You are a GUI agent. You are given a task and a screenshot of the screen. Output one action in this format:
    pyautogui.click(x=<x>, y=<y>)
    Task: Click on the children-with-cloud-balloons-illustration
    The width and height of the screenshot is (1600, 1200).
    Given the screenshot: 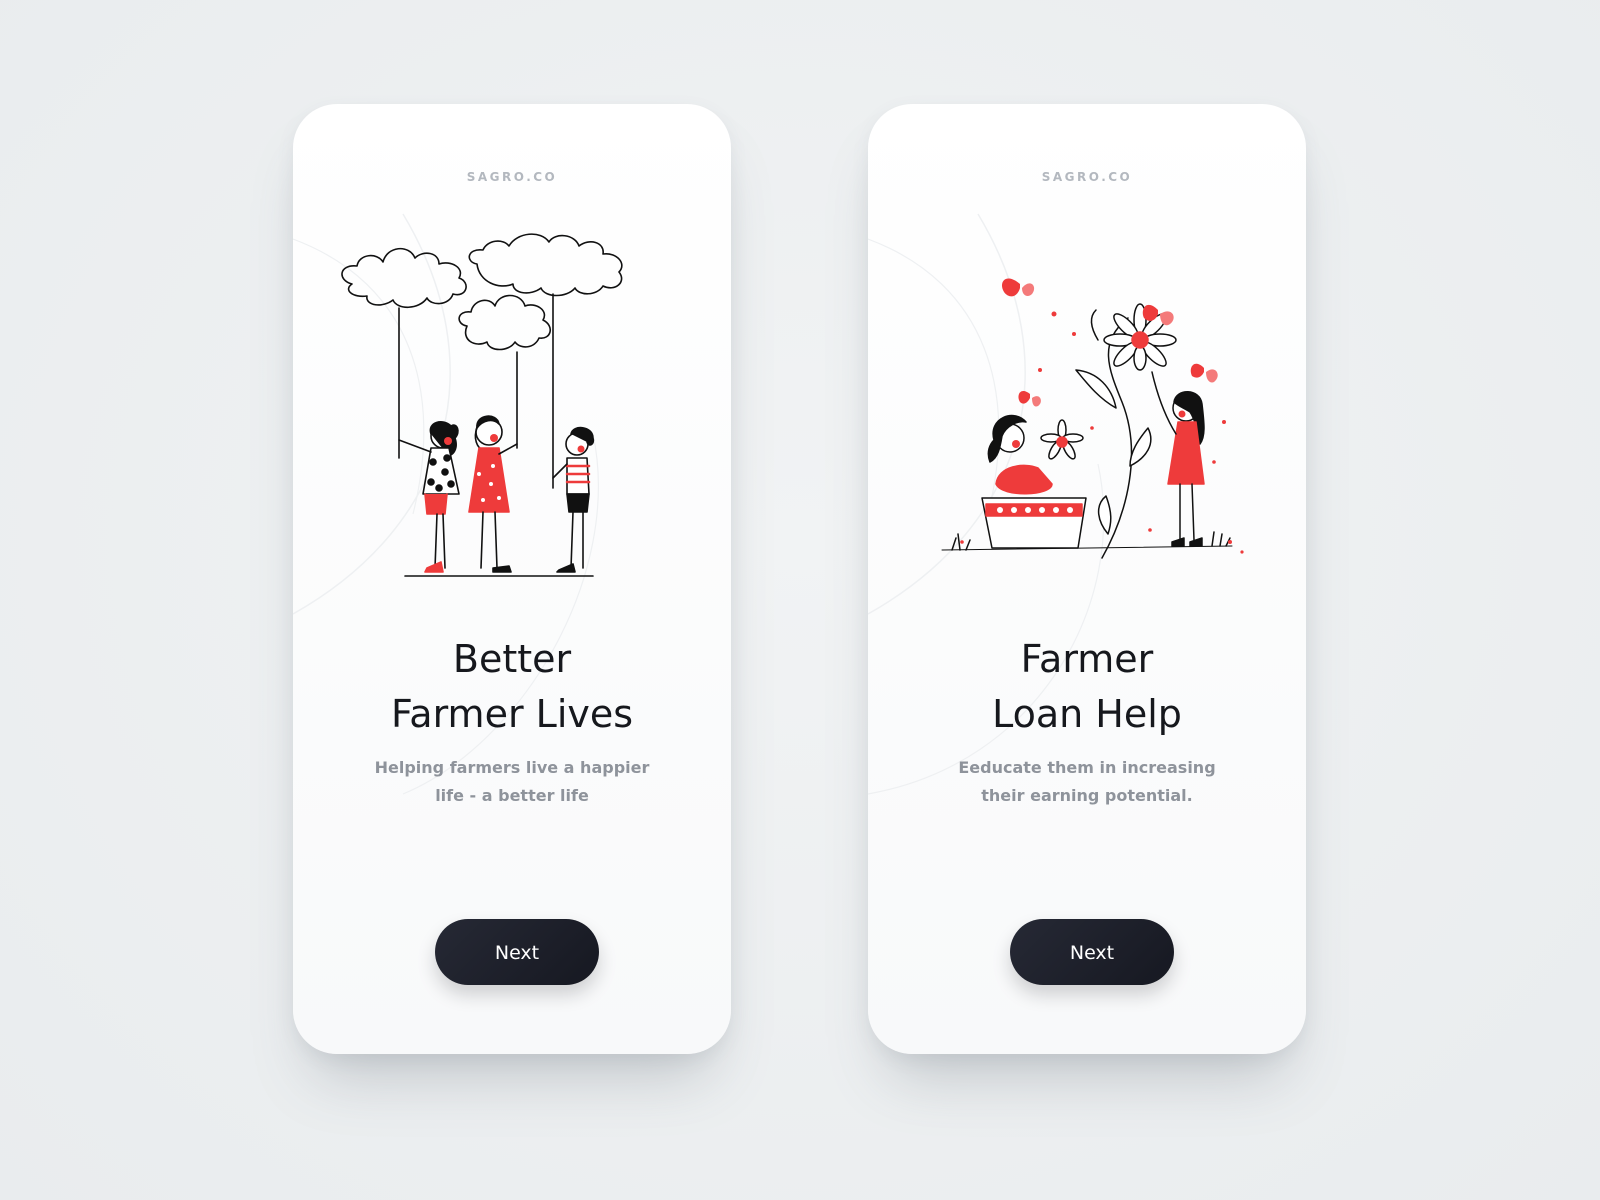 What is the action you would take?
    pyautogui.click(x=482, y=405)
    